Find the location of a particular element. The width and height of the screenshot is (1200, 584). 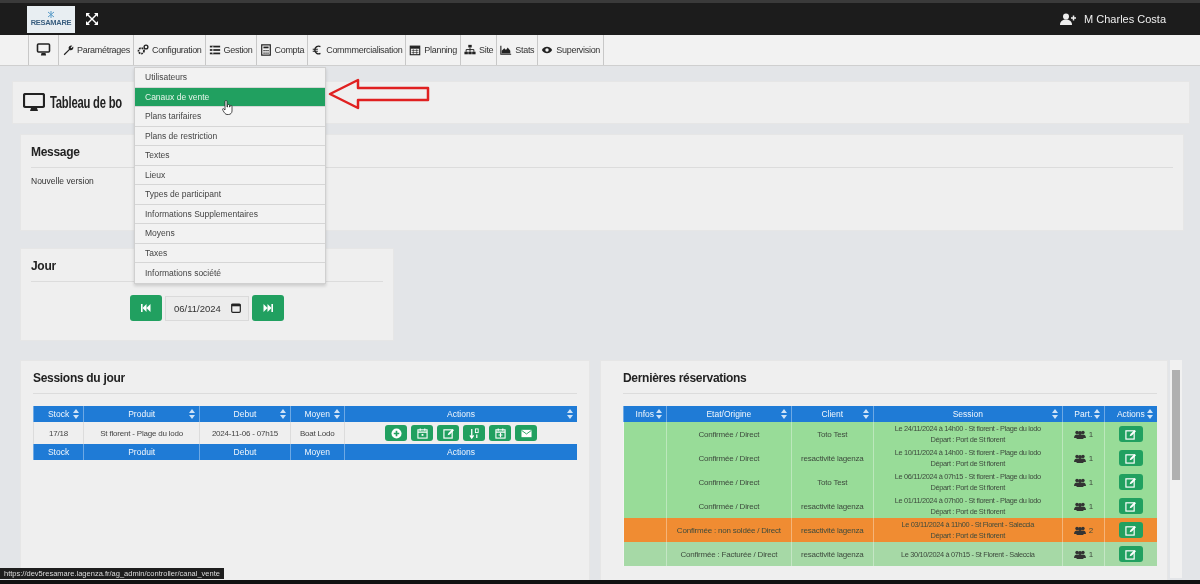

date-field: 06/11/2024 is located at coordinates (207, 308).